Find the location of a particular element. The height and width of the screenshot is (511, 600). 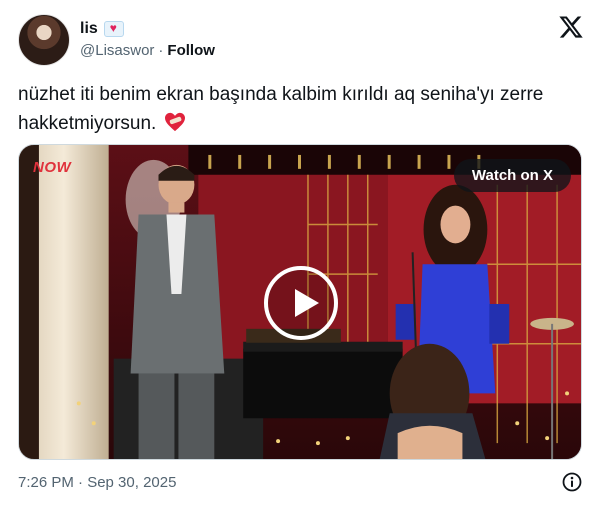

watch-on-x-button: Watch on X is located at coordinates (512, 175).